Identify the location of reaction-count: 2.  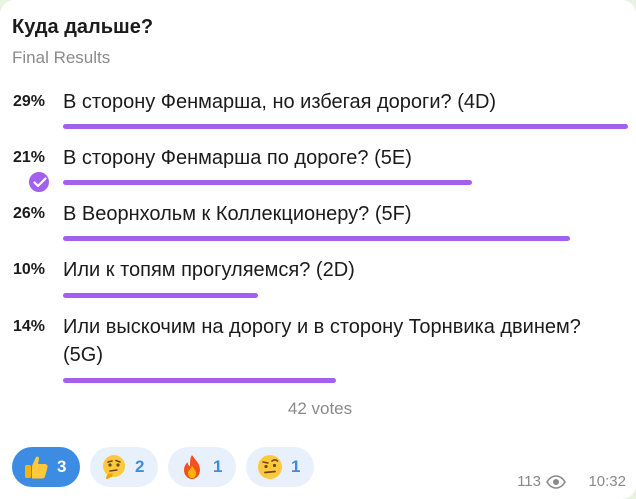
(140, 466).